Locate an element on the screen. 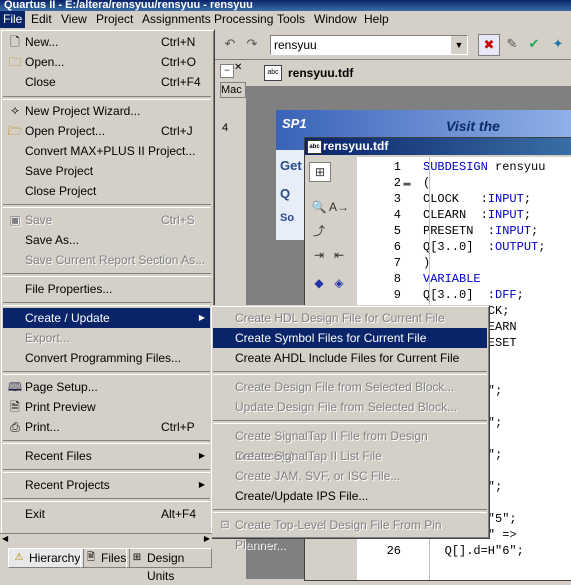  menu-item-new: 🗋 New... Ctrl+N is located at coordinates (107, 42).